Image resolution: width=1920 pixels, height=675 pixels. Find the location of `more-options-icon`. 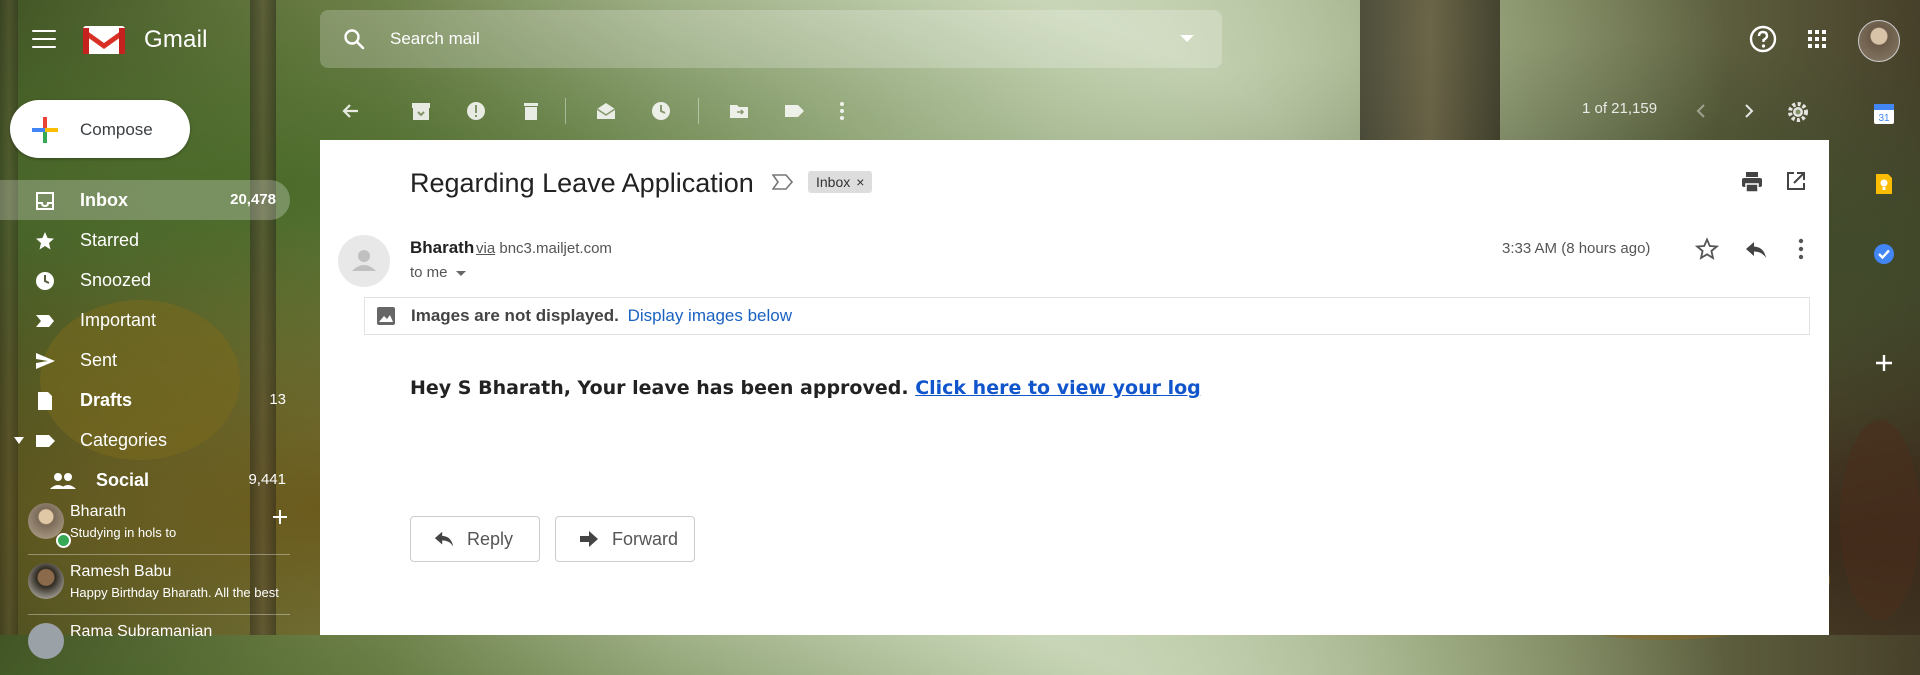

more-options-icon is located at coordinates (842, 111).